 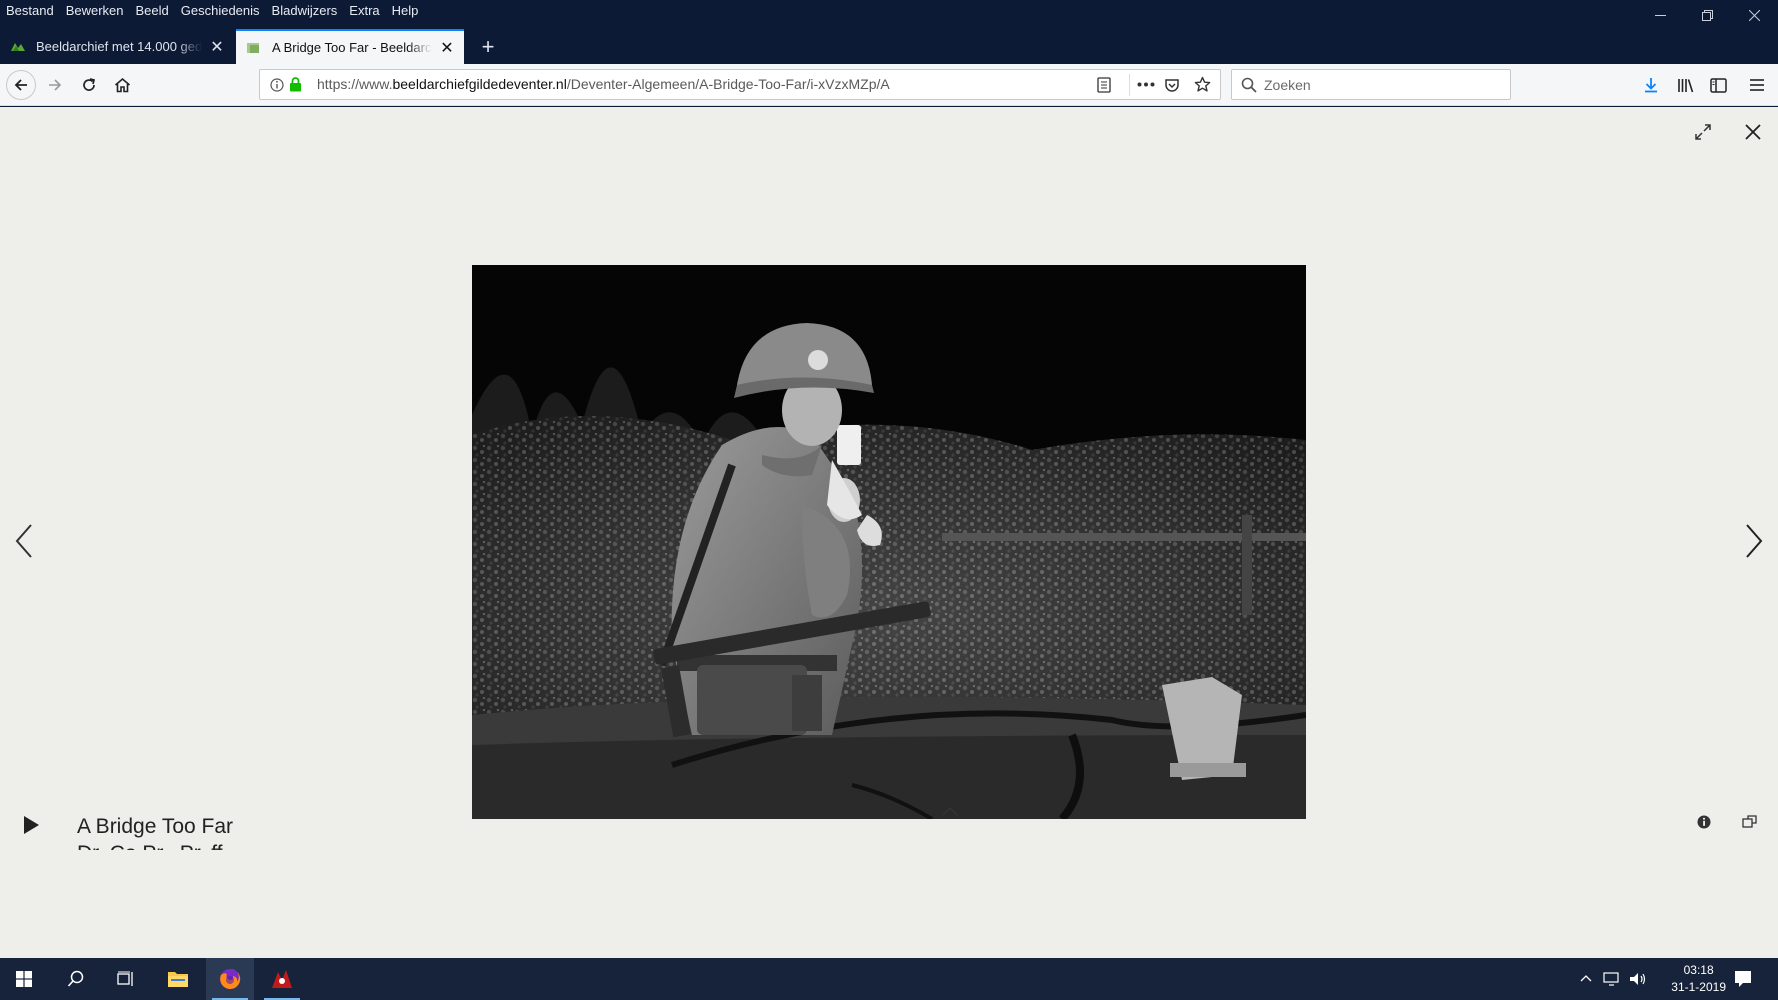 I want to click on file-explorer-button, so click(x=178, y=979).